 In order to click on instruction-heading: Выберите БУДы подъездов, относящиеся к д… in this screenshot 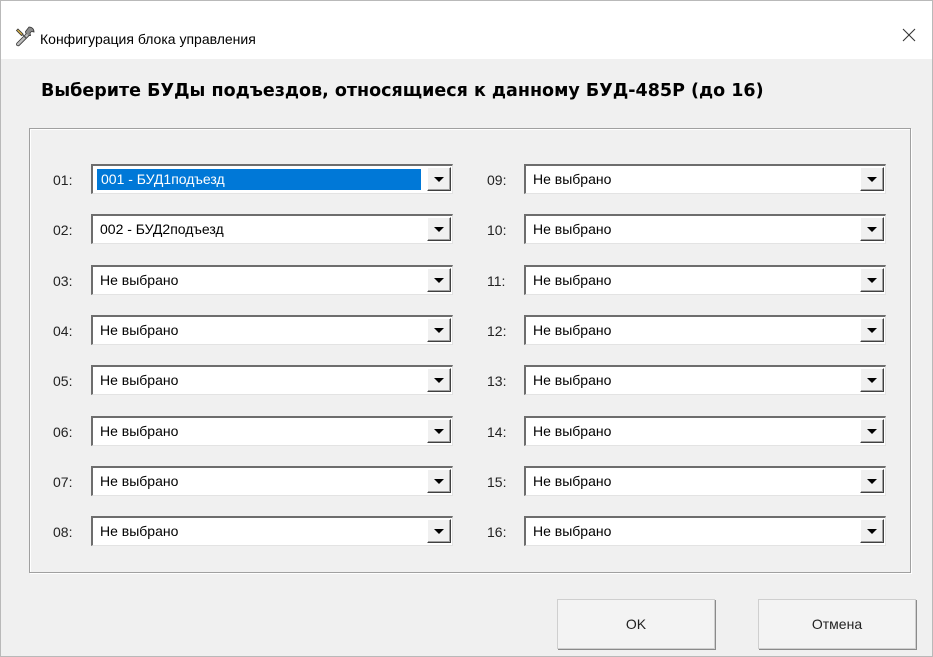, I will do `click(402, 91)`.